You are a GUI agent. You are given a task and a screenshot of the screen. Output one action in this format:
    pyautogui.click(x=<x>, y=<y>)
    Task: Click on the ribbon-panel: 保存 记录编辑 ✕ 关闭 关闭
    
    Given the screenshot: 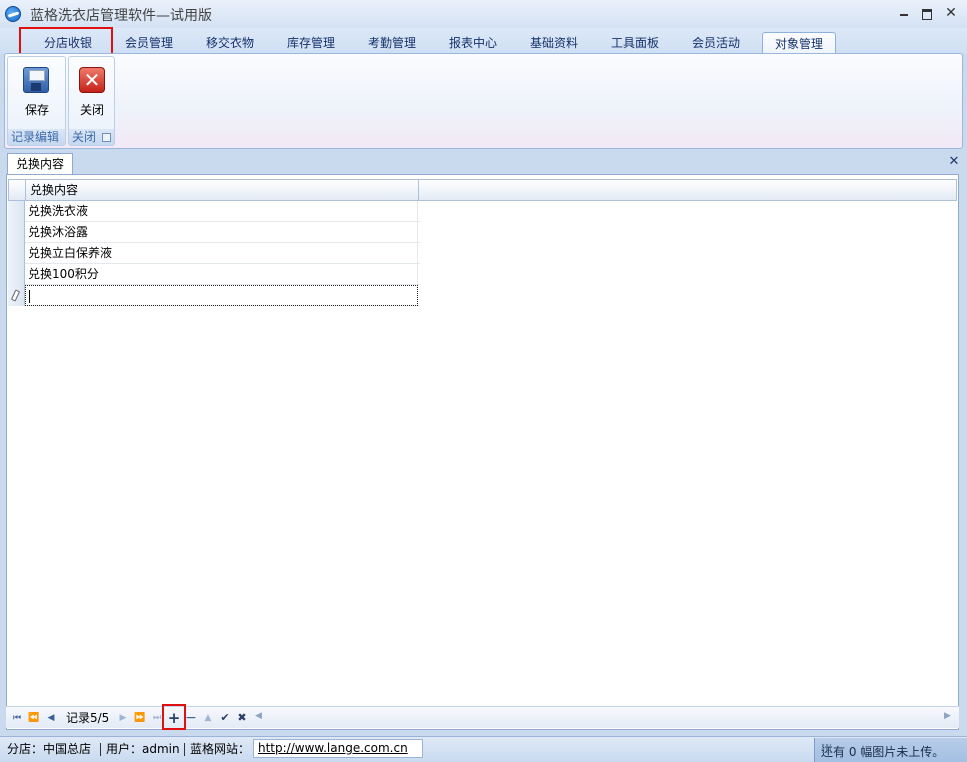 What is the action you would take?
    pyautogui.click(x=483, y=101)
    